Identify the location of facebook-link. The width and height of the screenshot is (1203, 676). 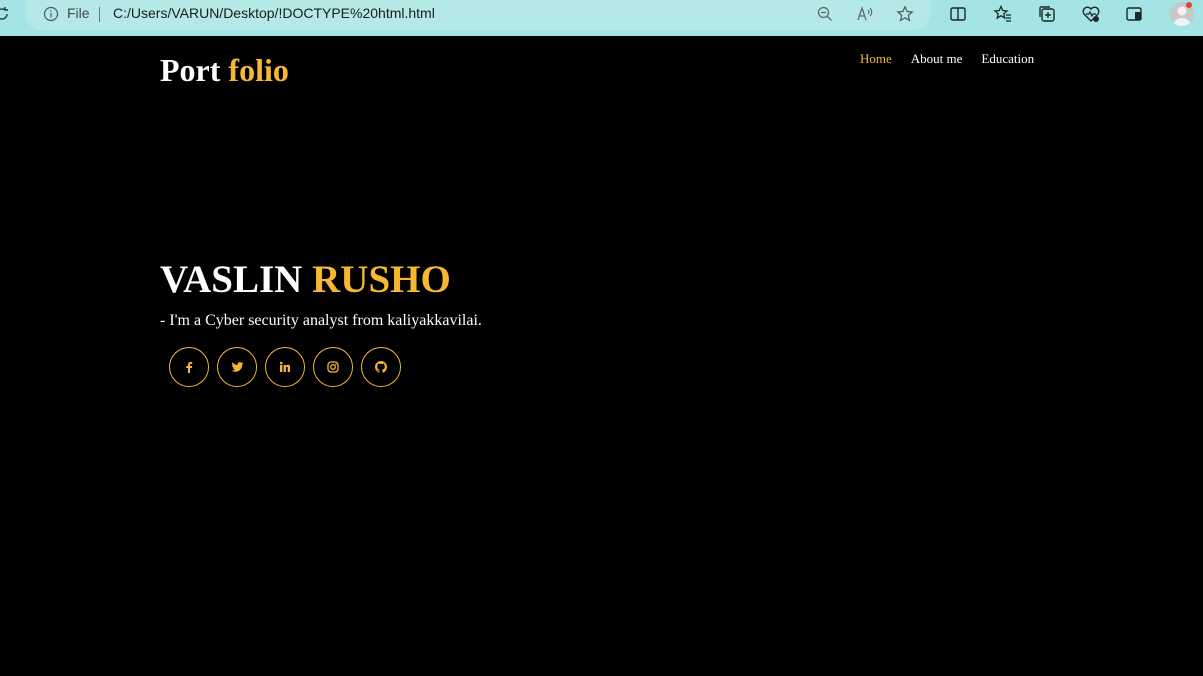
(189, 367).